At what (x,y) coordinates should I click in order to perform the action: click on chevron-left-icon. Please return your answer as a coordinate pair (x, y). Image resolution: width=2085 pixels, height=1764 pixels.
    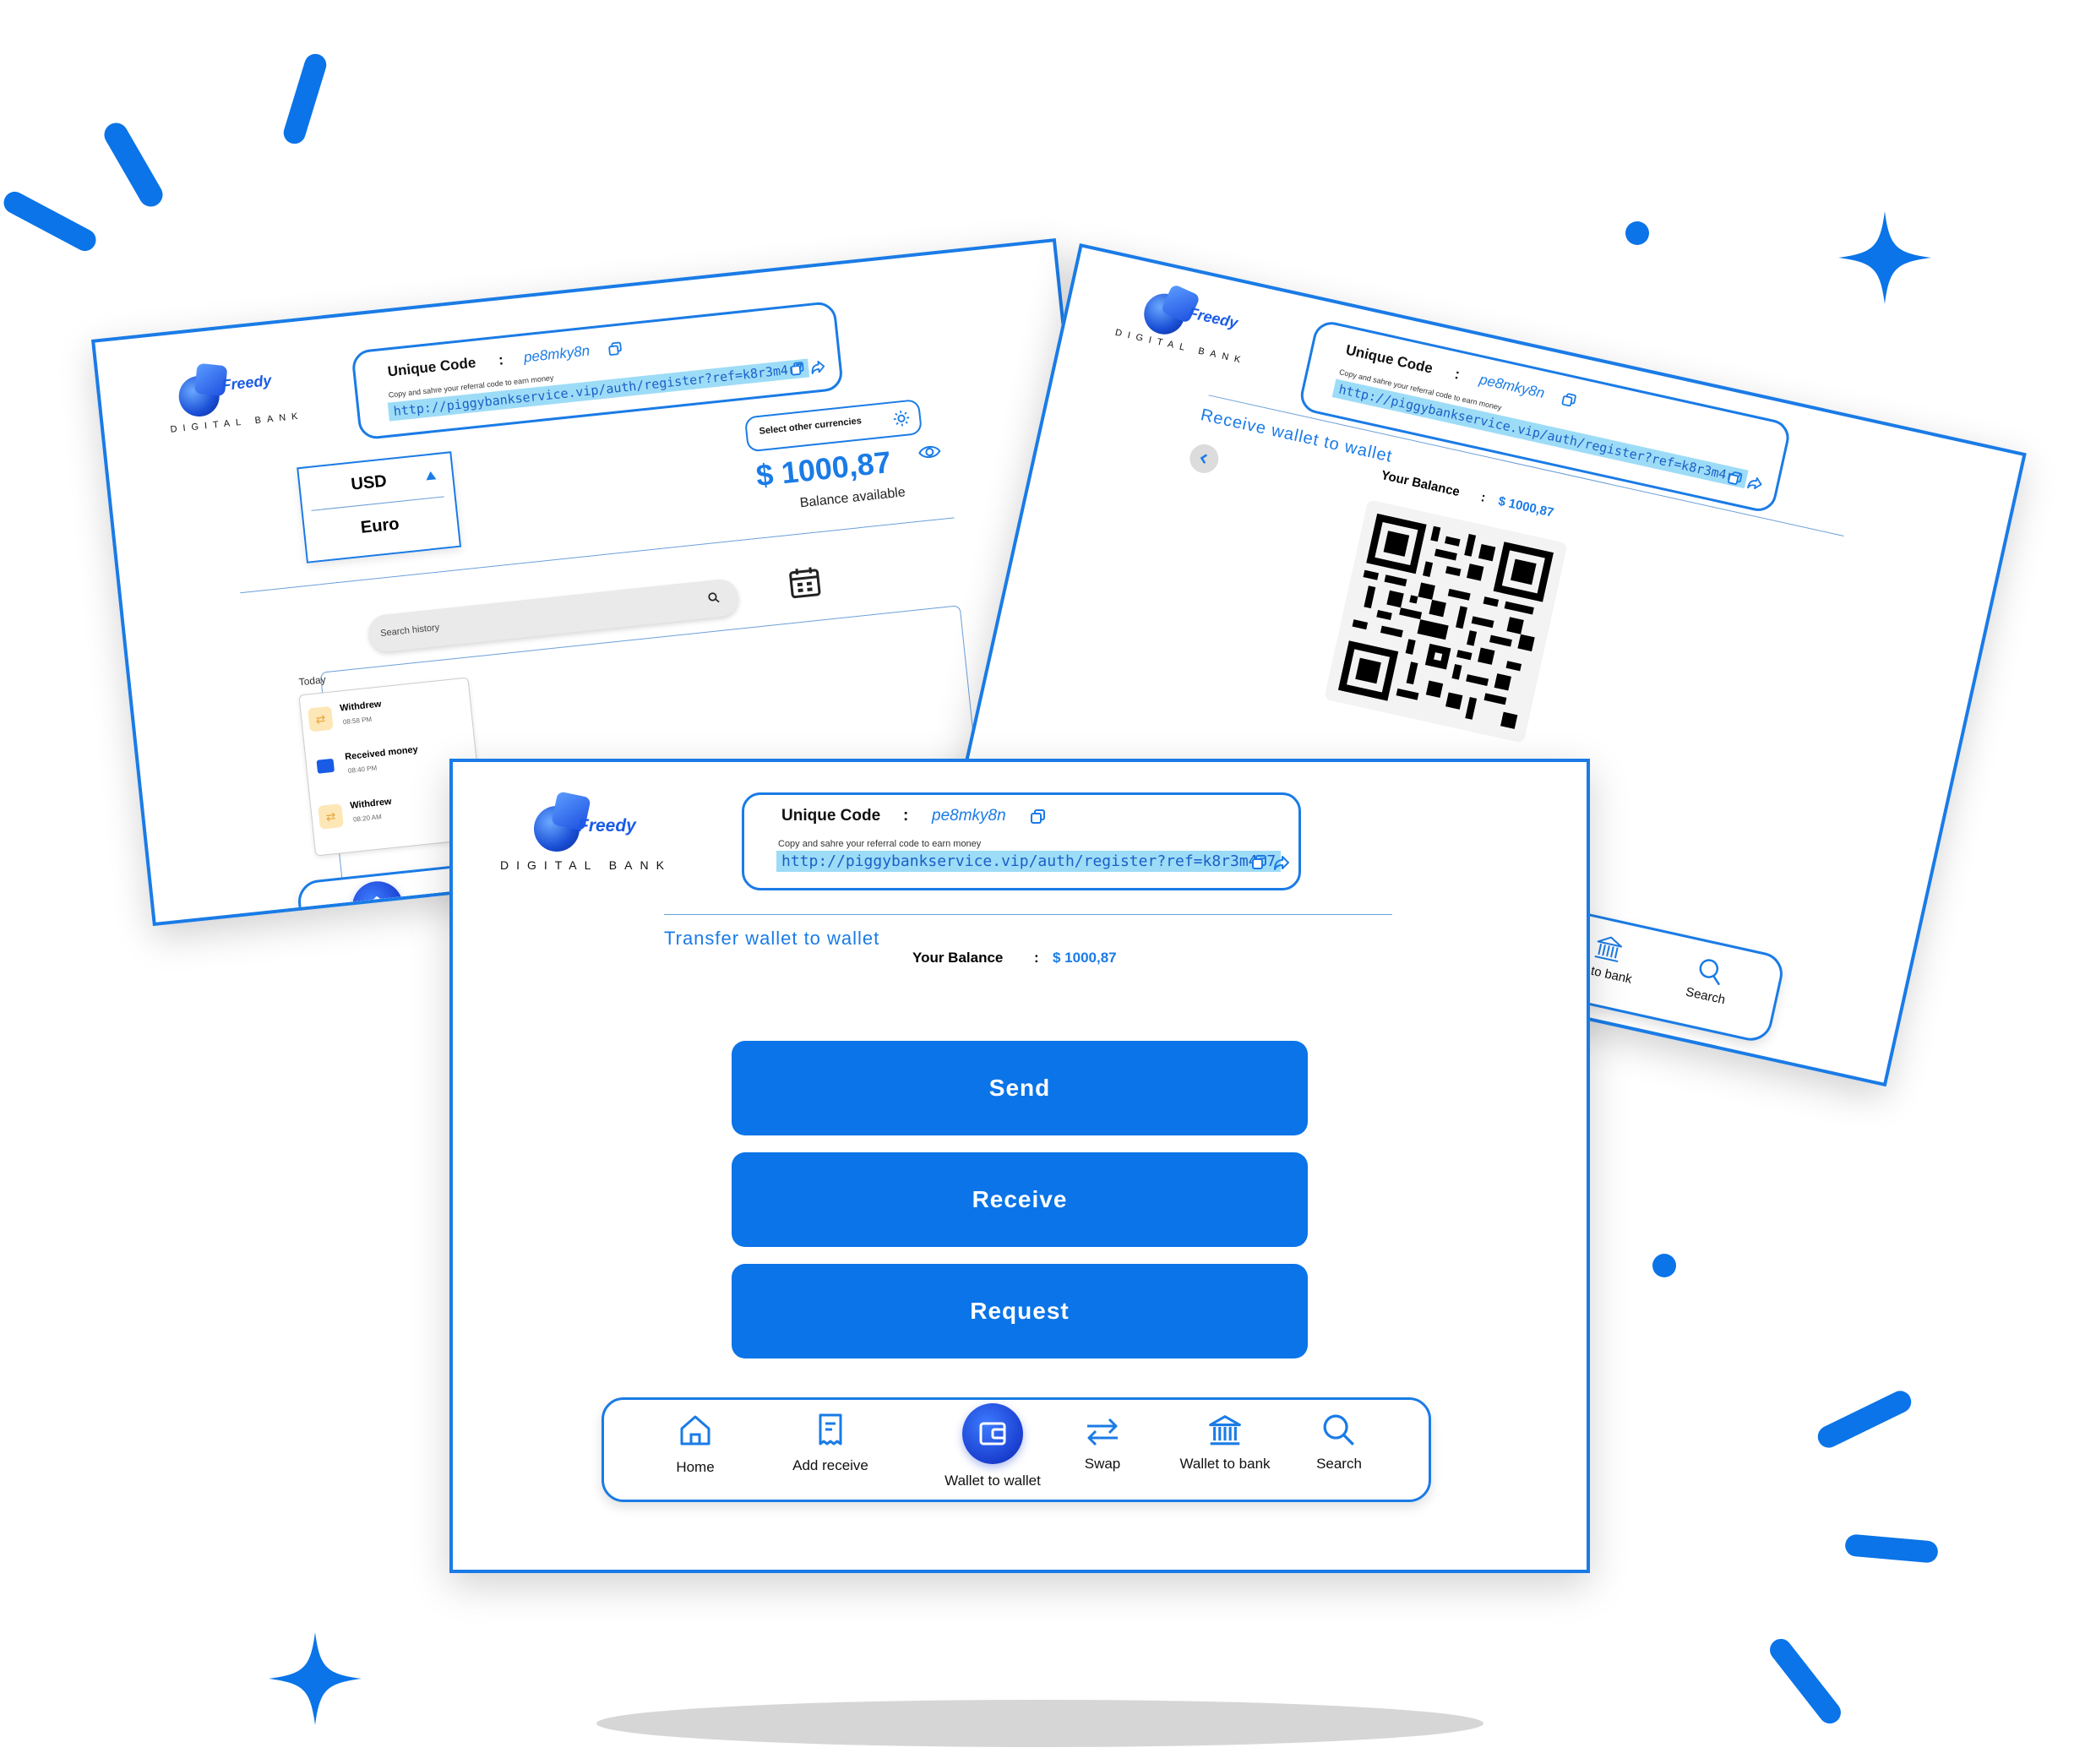
    Looking at the image, I should click on (1204, 459).